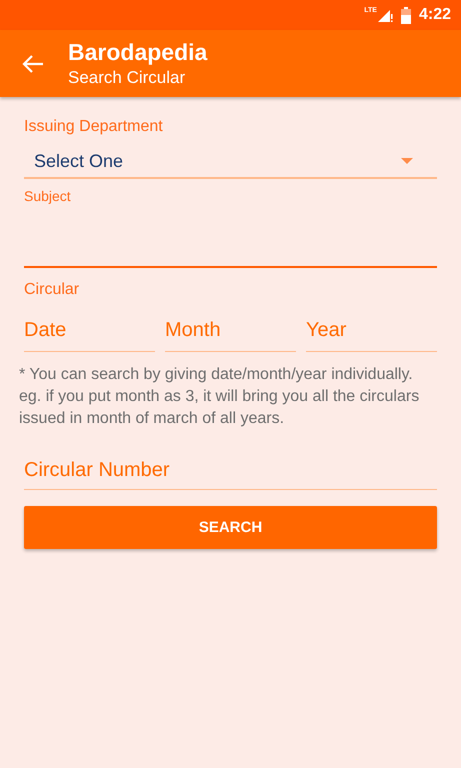 Image resolution: width=461 pixels, height=768 pixels. Describe the element at coordinates (371, 333) in the screenshot. I see `date-part-field: Year` at that location.